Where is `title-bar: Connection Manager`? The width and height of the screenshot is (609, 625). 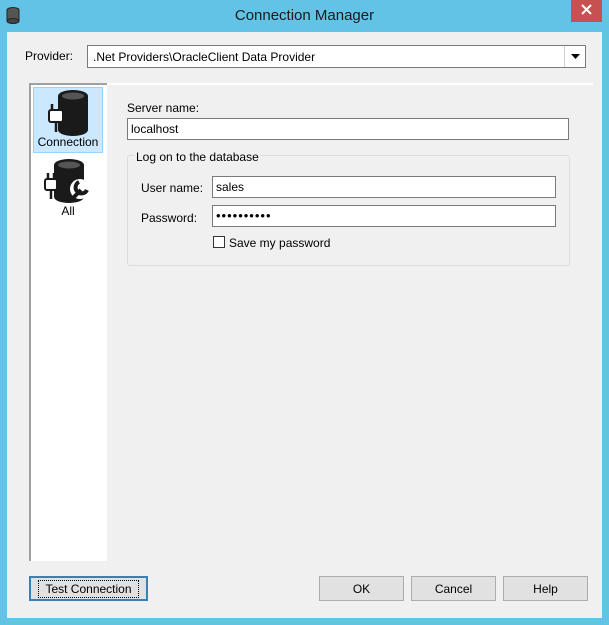
title-bar: Connection Manager is located at coordinates (304, 16).